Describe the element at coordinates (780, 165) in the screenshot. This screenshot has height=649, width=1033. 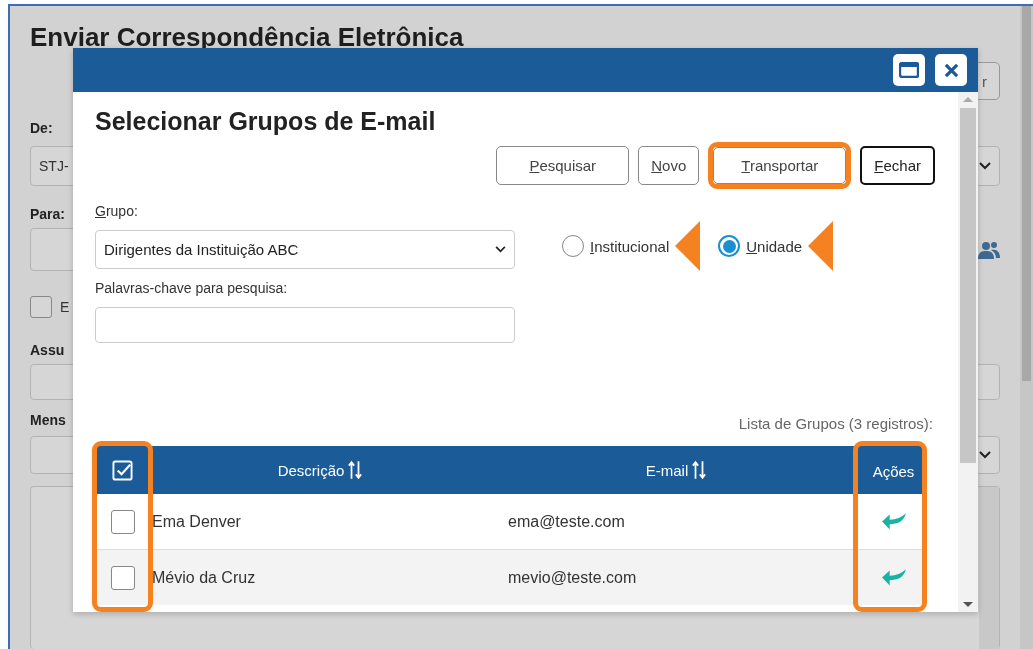
I see `action-button: Transportar` at that location.